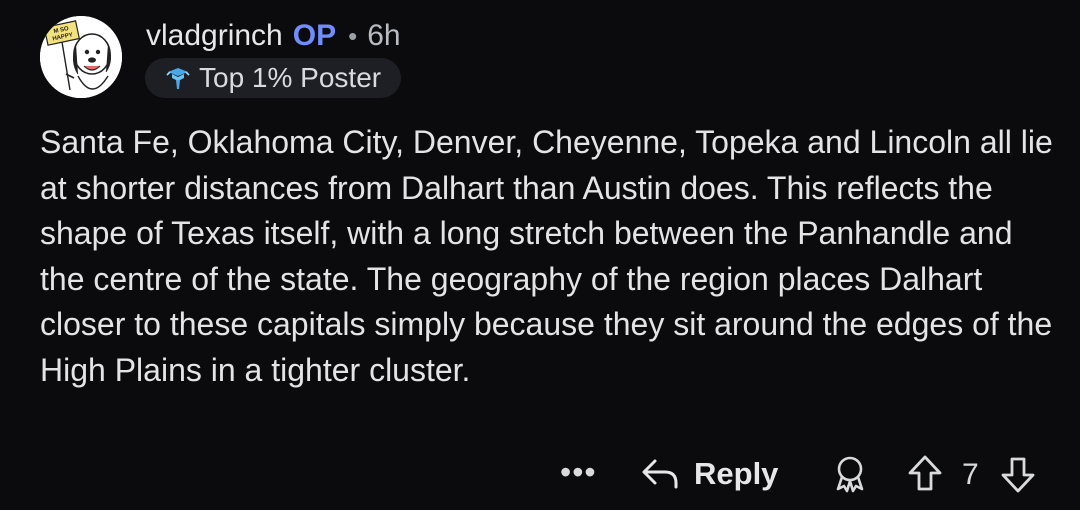 Image resolution: width=1080 pixels, height=510 pixels. What do you see at coordinates (290, 77) in the screenshot?
I see `flair-label: Top 1% Poster` at bounding box center [290, 77].